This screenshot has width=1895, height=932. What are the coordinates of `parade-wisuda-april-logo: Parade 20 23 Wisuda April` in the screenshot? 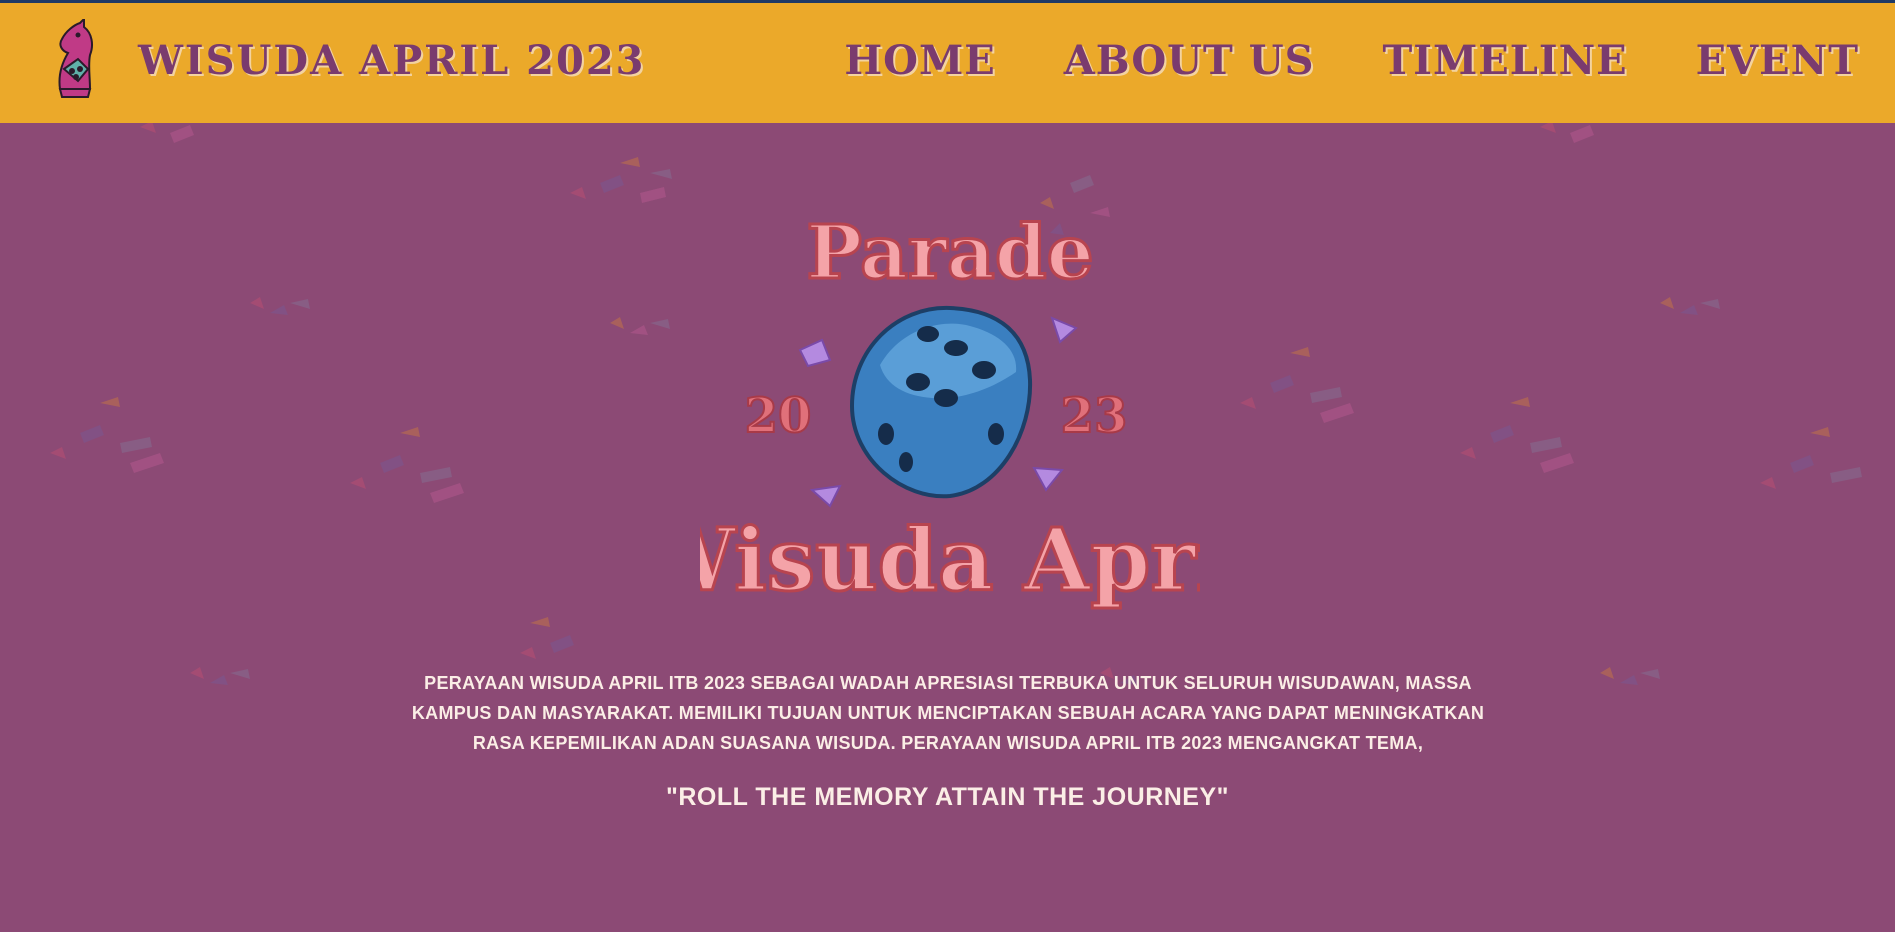 It's located at (950, 411).